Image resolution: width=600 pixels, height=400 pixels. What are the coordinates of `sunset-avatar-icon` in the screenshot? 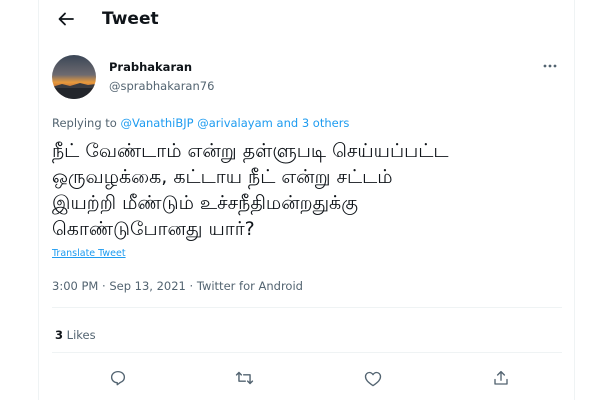 It's located at (74, 77).